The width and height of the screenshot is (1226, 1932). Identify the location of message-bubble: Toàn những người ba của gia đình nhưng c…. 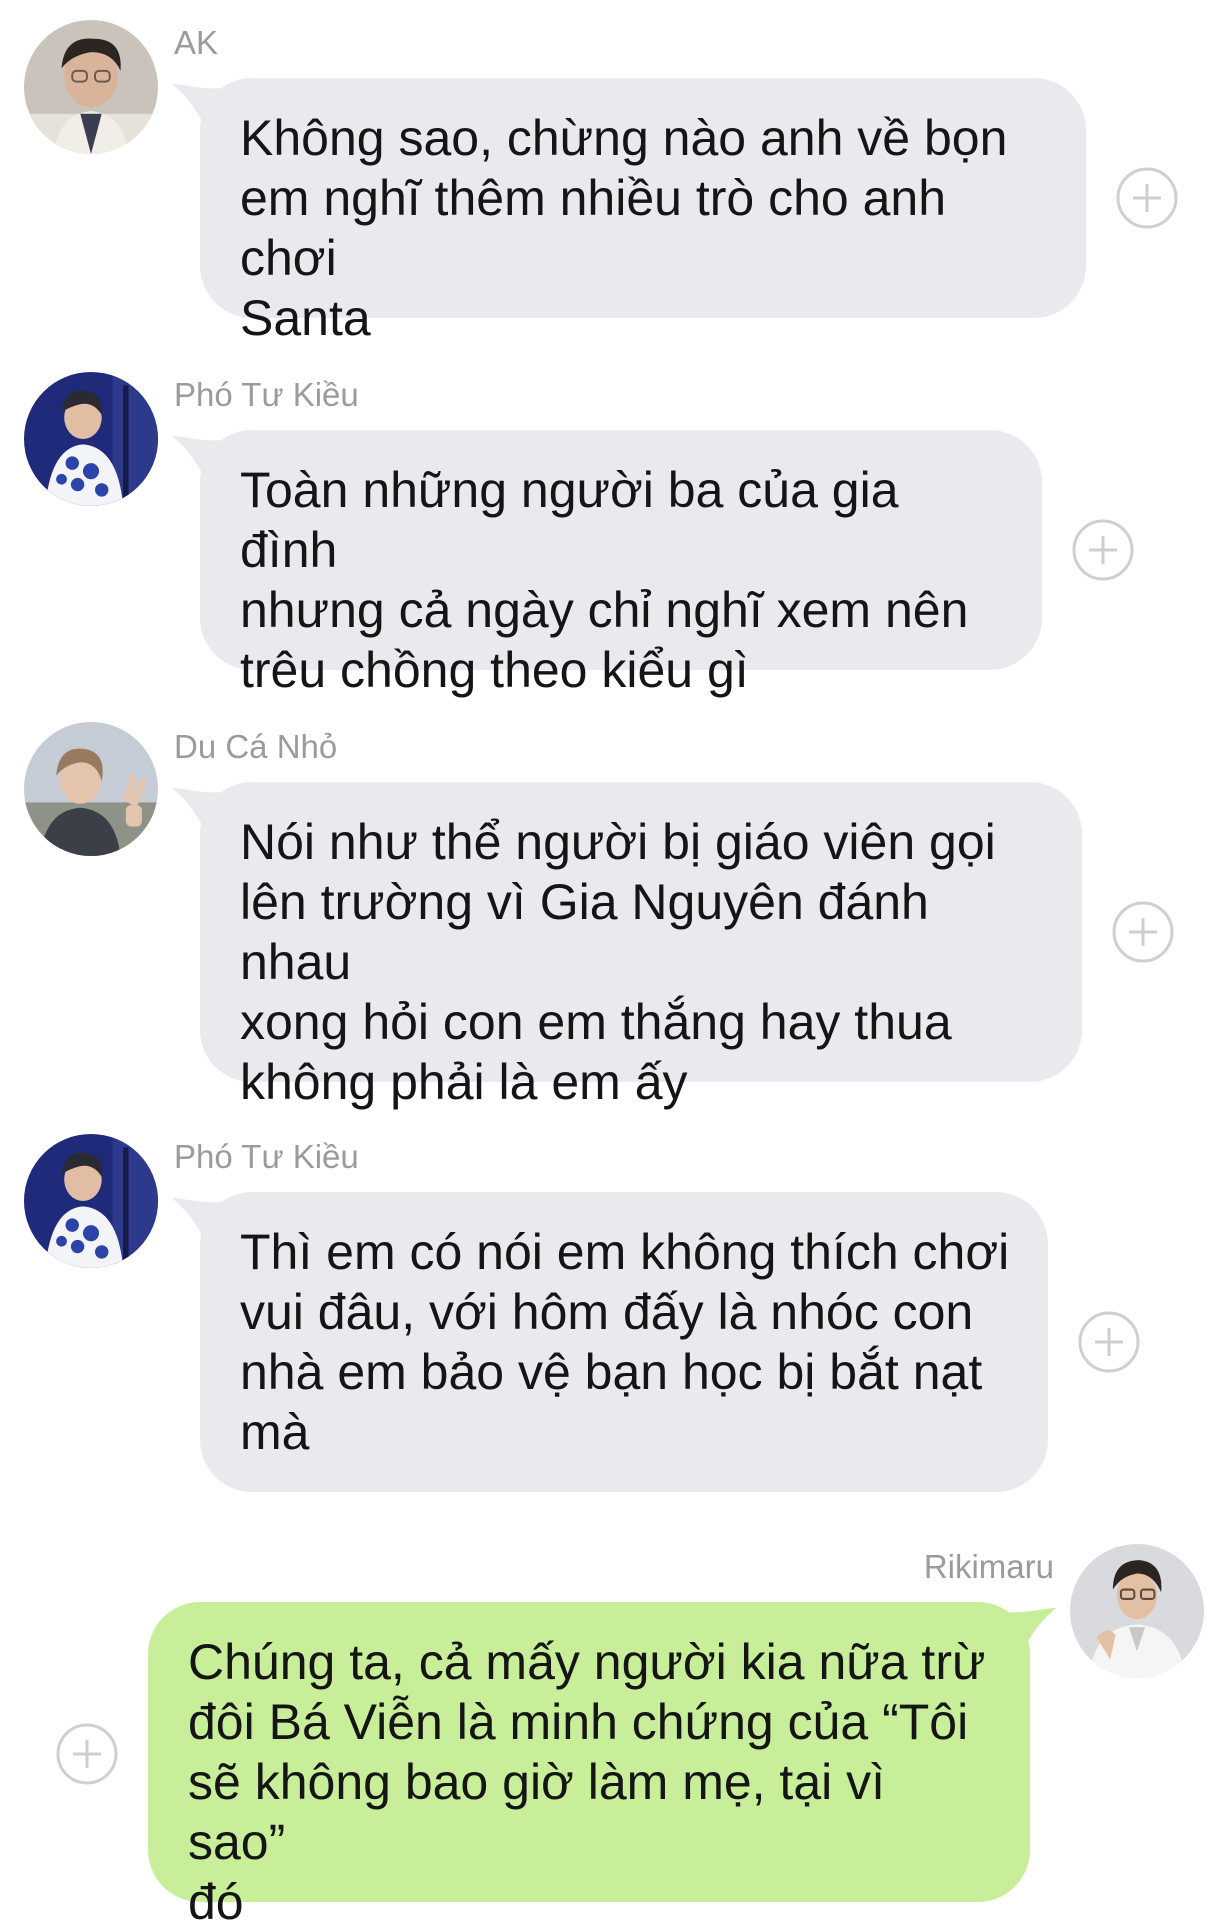
(621, 564).